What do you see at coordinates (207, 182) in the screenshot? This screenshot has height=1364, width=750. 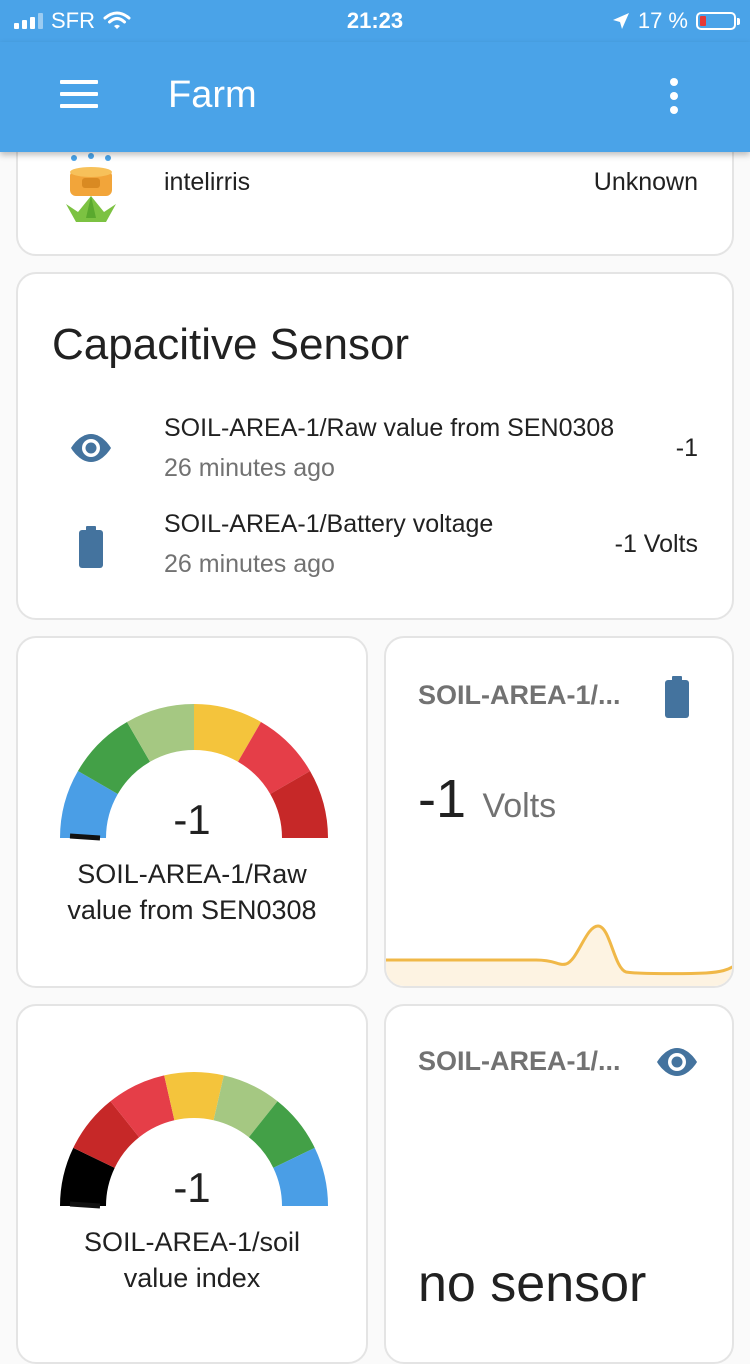 I see `entity-name: intelirris` at bounding box center [207, 182].